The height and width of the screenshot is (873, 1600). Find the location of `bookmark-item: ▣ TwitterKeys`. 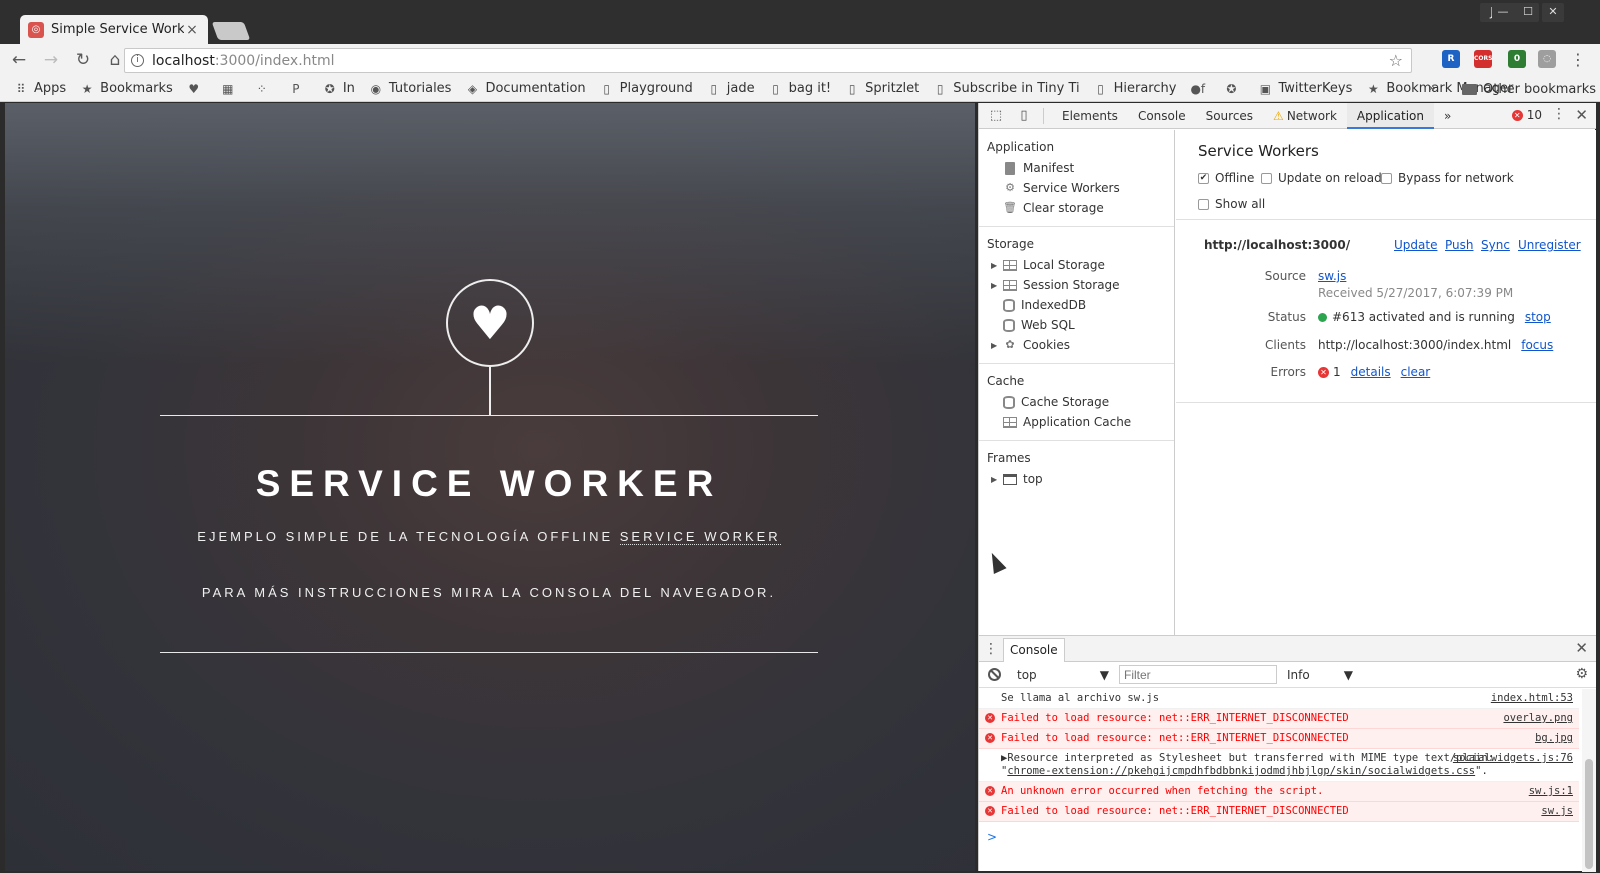

bookmark-item: ▣ TwitterKeys is located at coordinates (1305, 88).